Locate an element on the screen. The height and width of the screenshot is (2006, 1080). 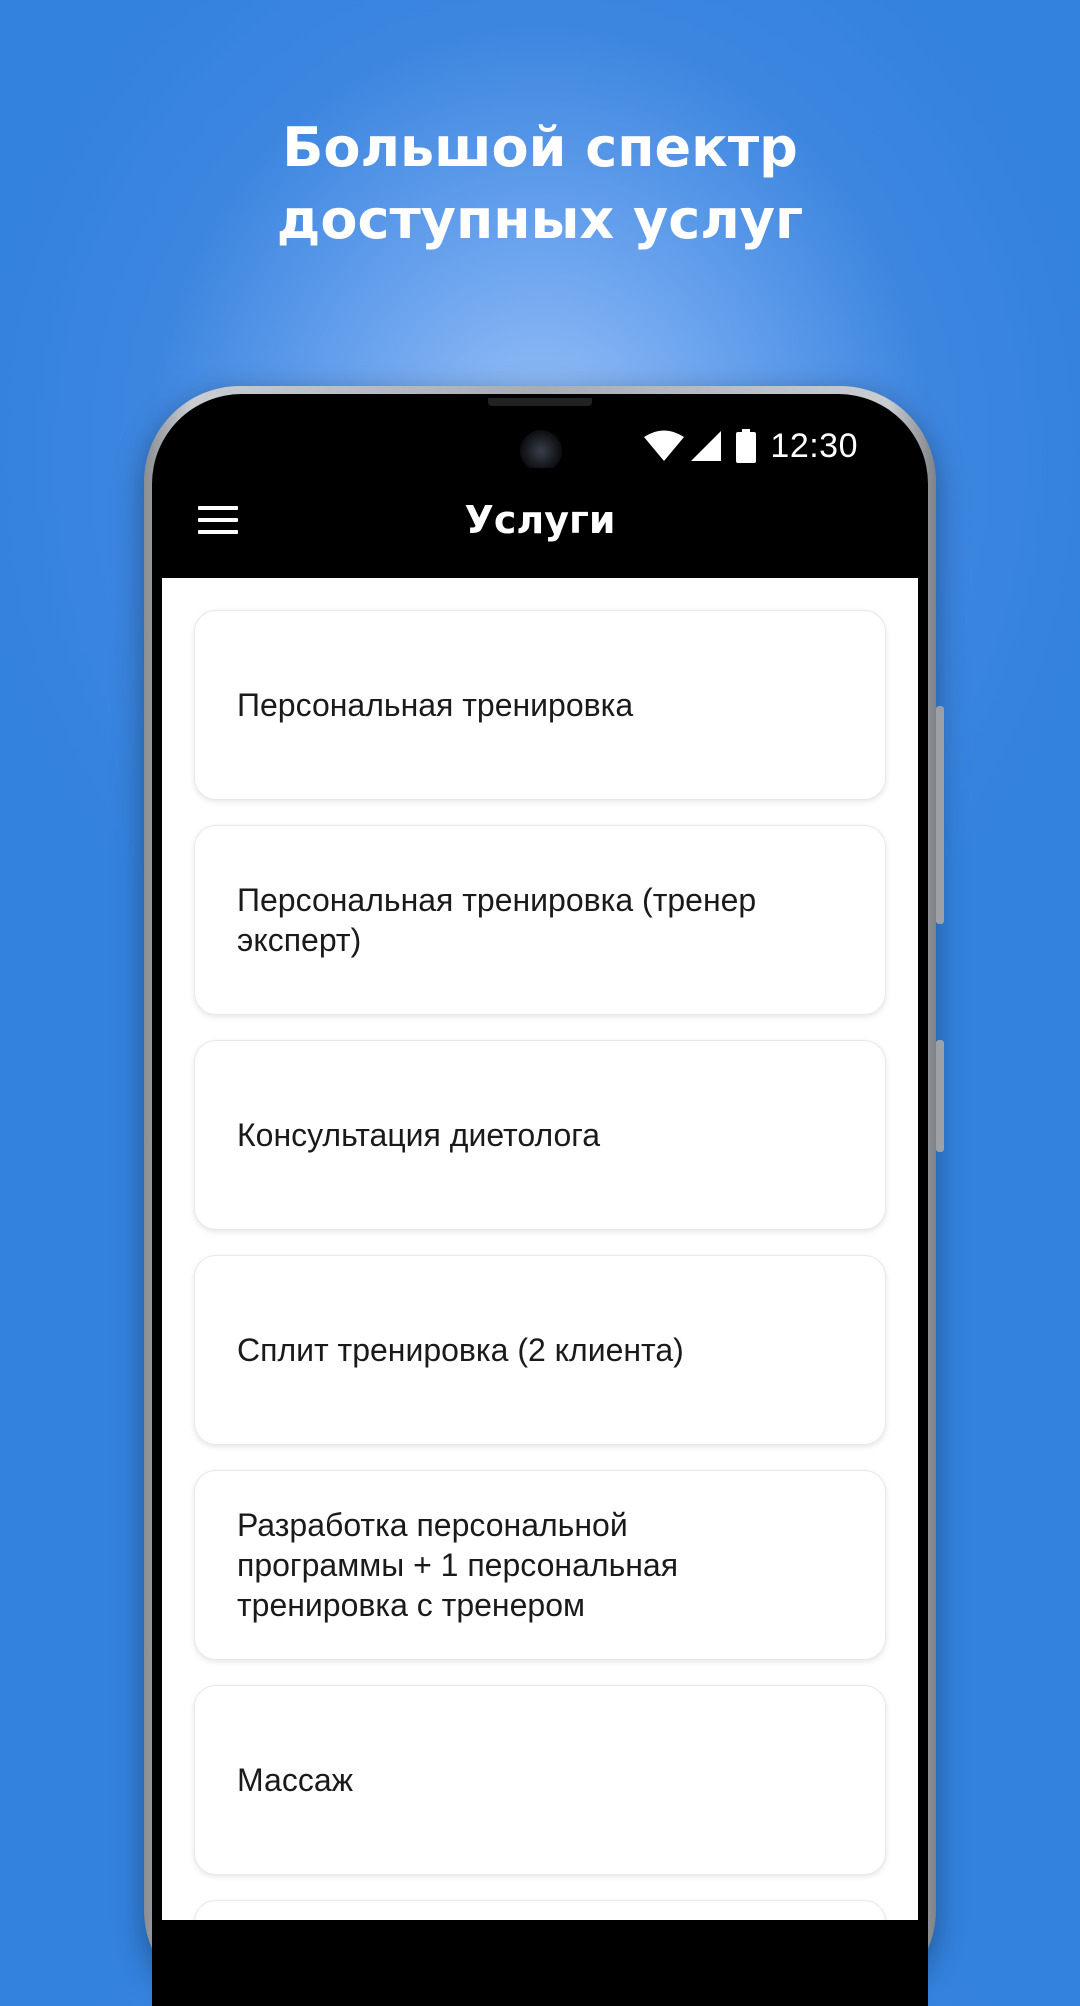
status-time: 12:30 is located at coordinates (814, 445).